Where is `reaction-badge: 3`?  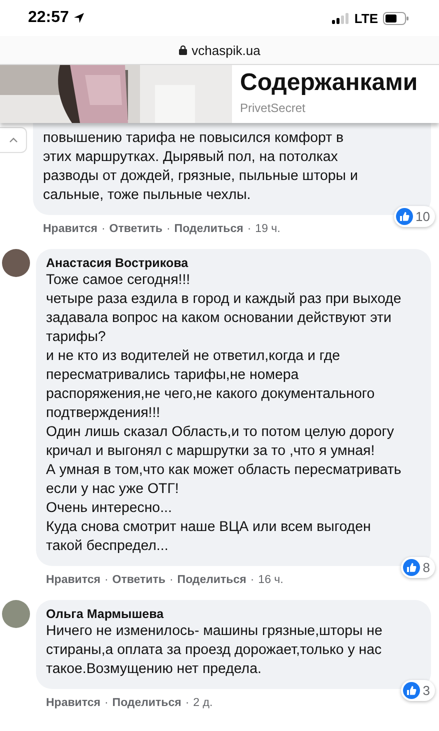
reaction-badge: 3 is located at coordinates (417, 690).